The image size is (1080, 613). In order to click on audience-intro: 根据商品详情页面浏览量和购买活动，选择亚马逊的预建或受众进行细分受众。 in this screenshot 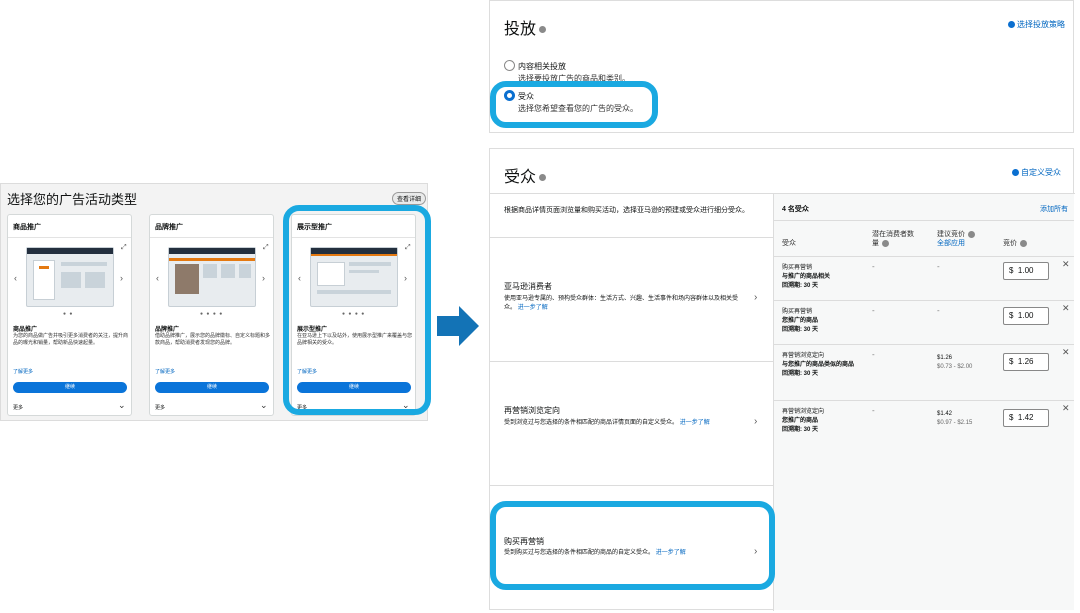, I will do `click(626, 210)`.